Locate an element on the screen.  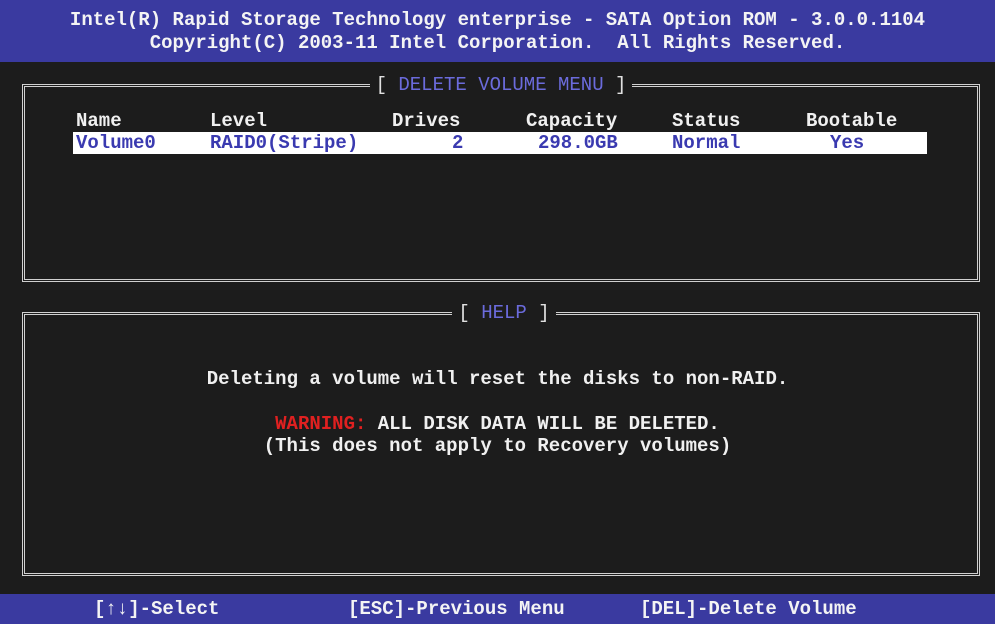
delete-volume-panel-title: [ DELETE VOLUME MENU ] is located at coordinates (501, 85).